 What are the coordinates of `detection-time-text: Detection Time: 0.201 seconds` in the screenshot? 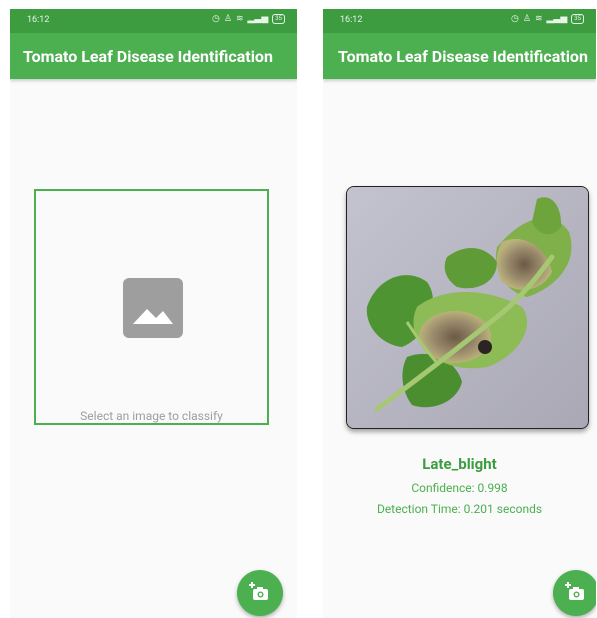 It's located at (459, 509).